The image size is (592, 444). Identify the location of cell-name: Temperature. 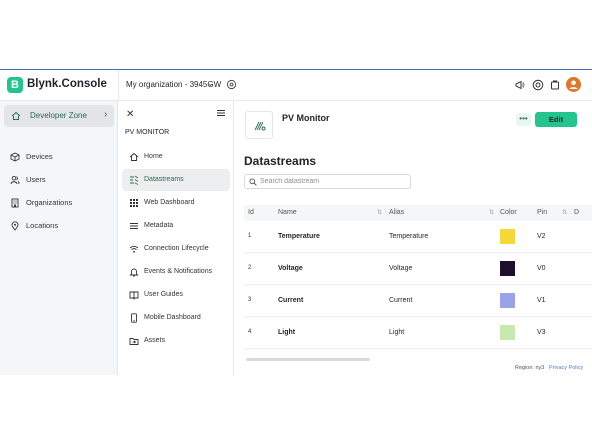
(299, 236).